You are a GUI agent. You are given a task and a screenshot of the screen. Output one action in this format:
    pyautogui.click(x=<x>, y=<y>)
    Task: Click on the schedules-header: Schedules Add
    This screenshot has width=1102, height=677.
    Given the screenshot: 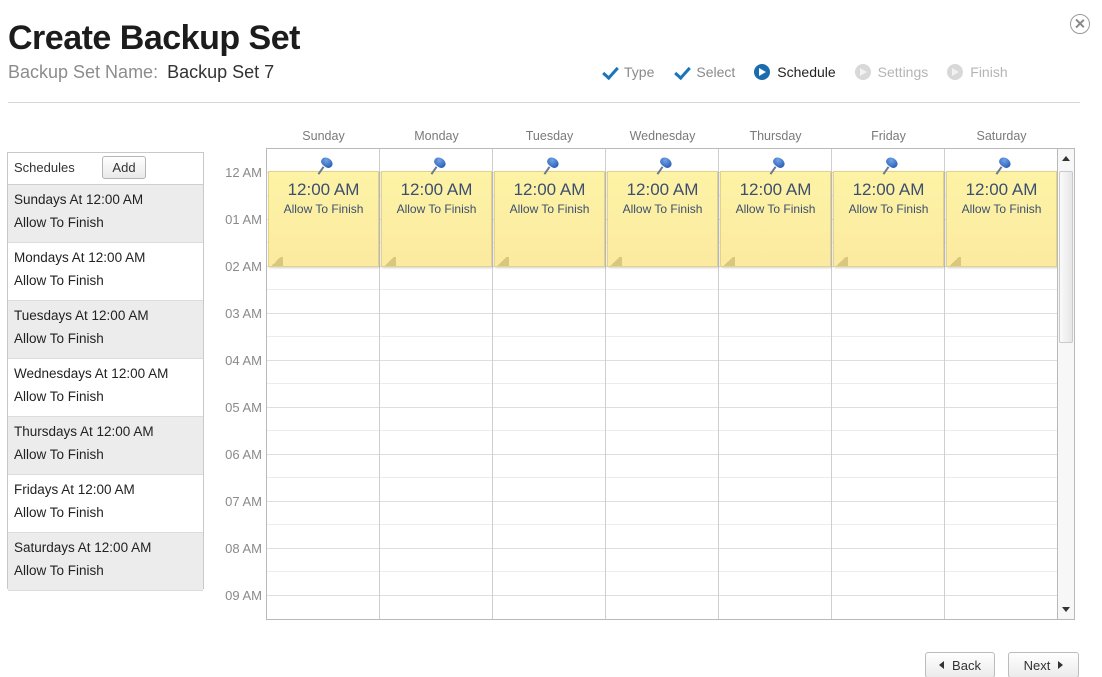 What is the action you would take?
    pyautogui.click(x=105, y=169)
    